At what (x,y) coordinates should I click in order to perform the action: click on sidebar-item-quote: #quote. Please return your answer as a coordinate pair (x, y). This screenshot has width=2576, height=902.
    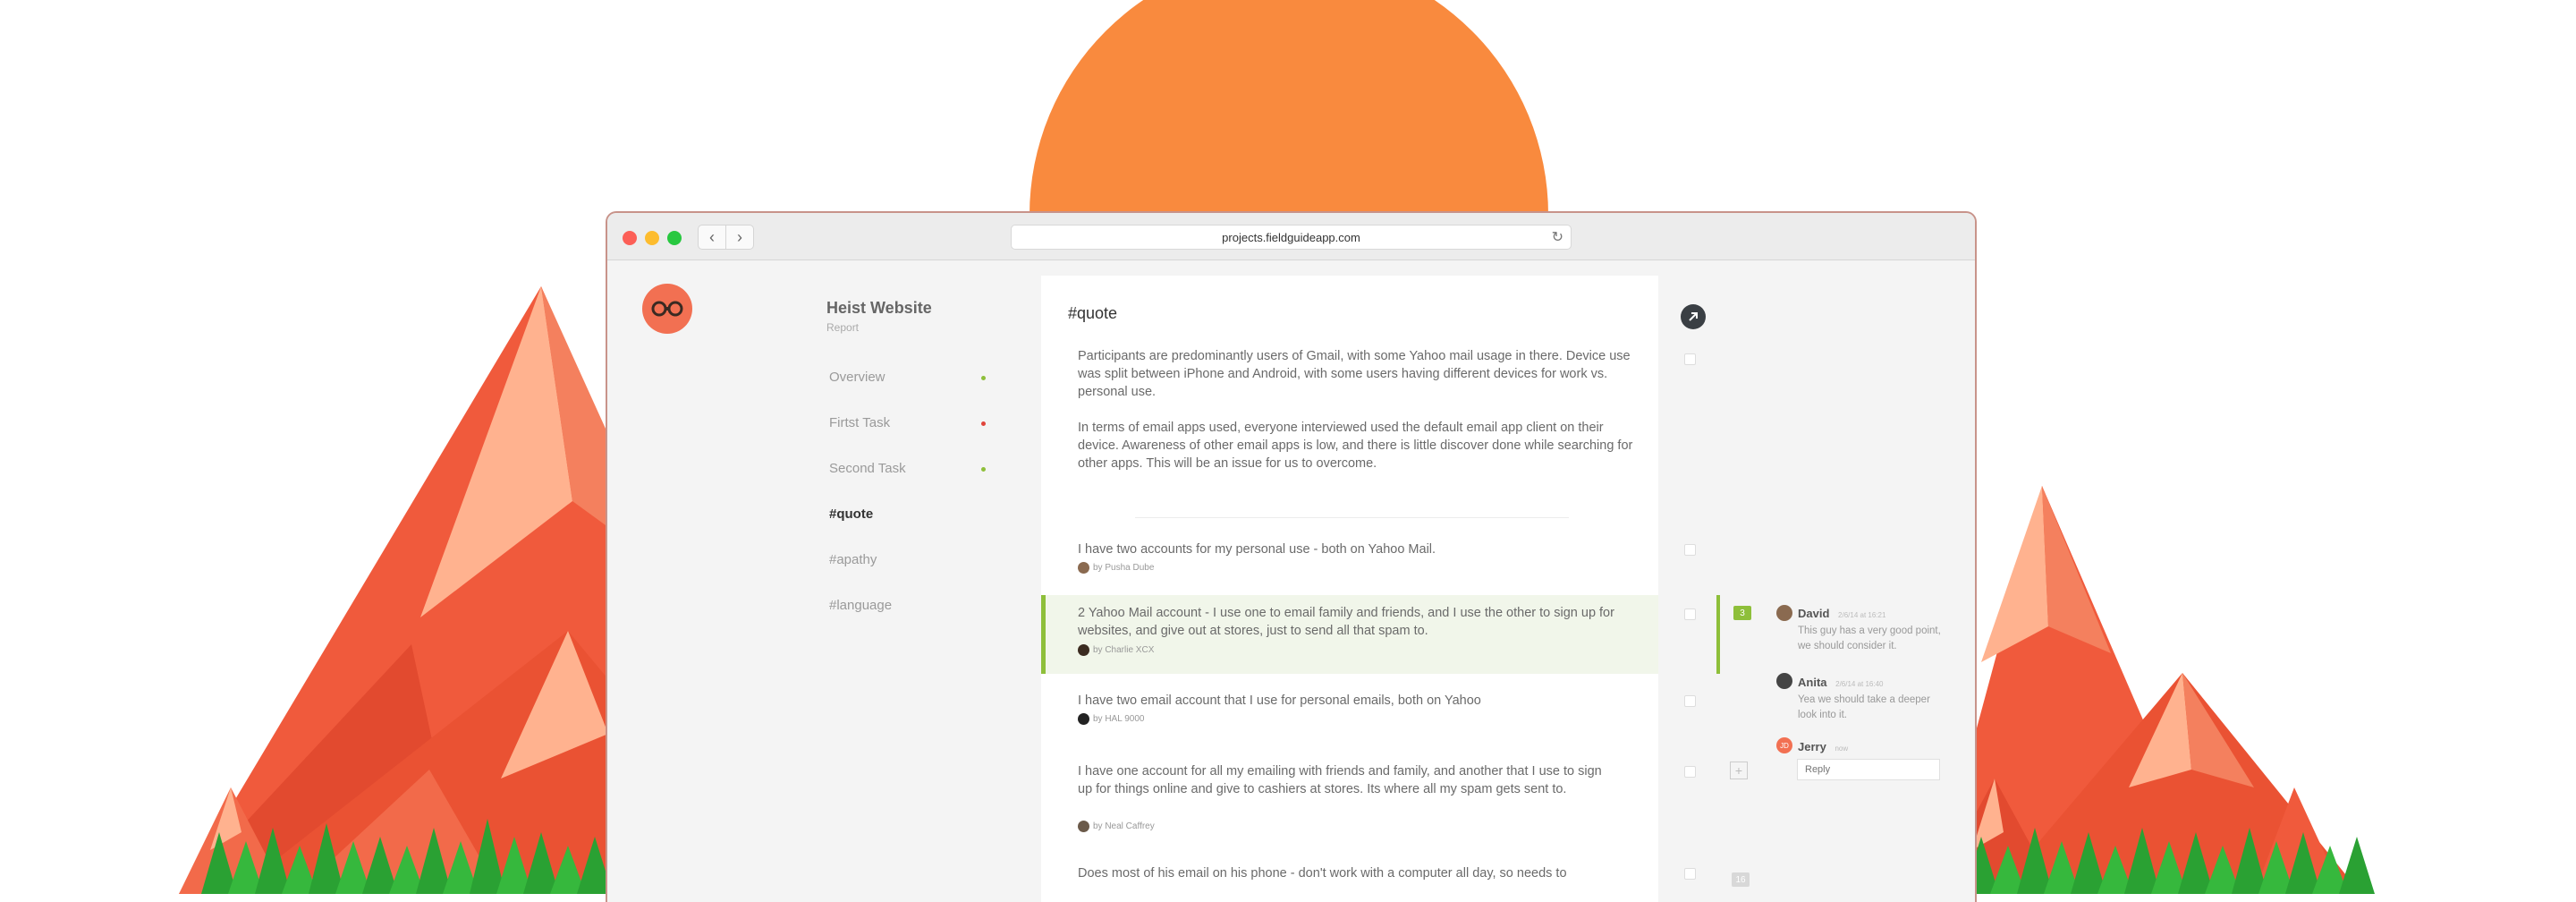
    Looking at the image, I should click on (851, 514).